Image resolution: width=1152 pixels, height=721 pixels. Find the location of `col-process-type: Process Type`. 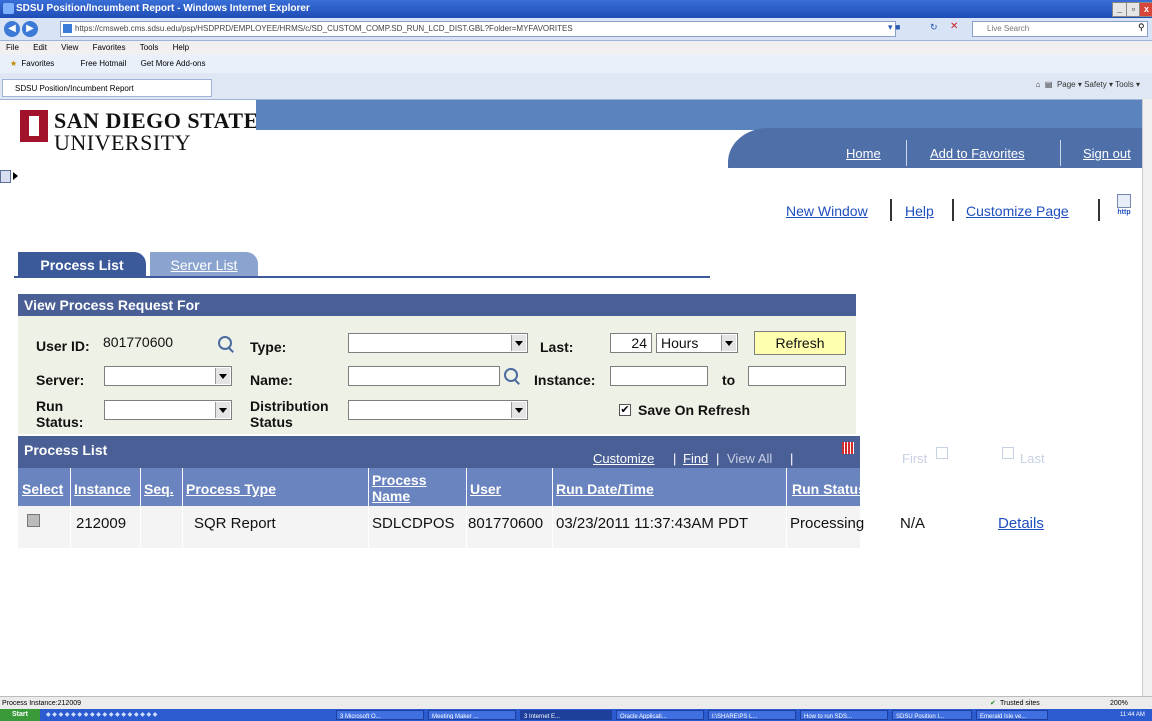

col-process-type: Process Type is located at coordinates (231, 489).